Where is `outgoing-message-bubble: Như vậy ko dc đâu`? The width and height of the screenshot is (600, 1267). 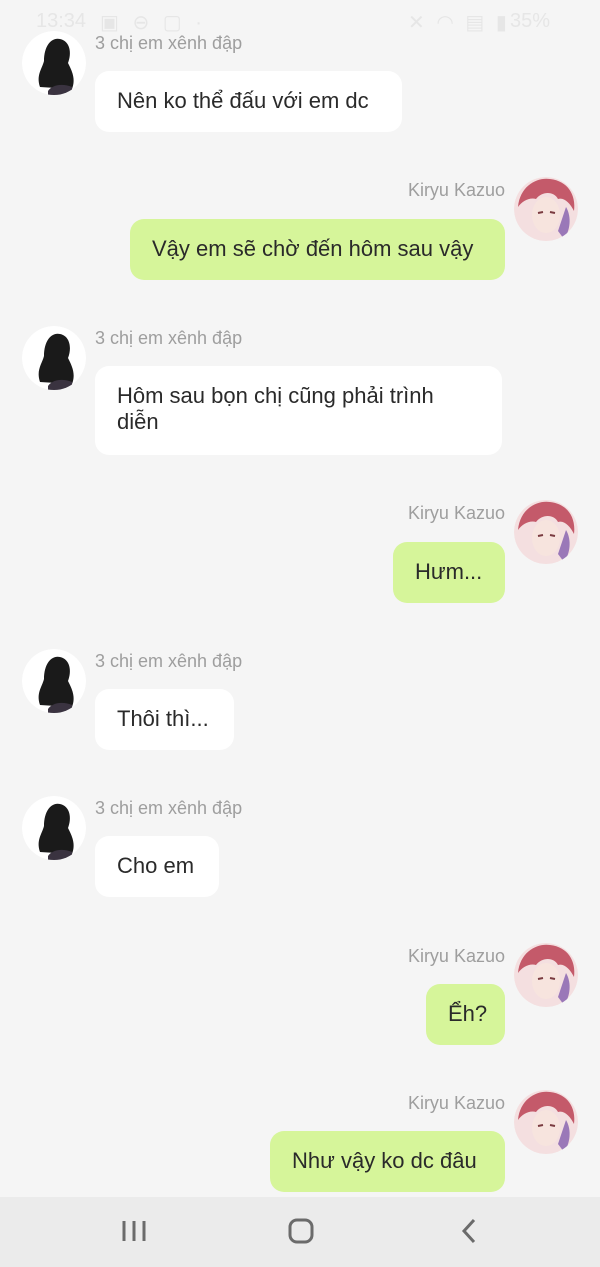
outgoing-message-bubble: Như vậy ko dc đâu is located at coordinates (387, 1161).